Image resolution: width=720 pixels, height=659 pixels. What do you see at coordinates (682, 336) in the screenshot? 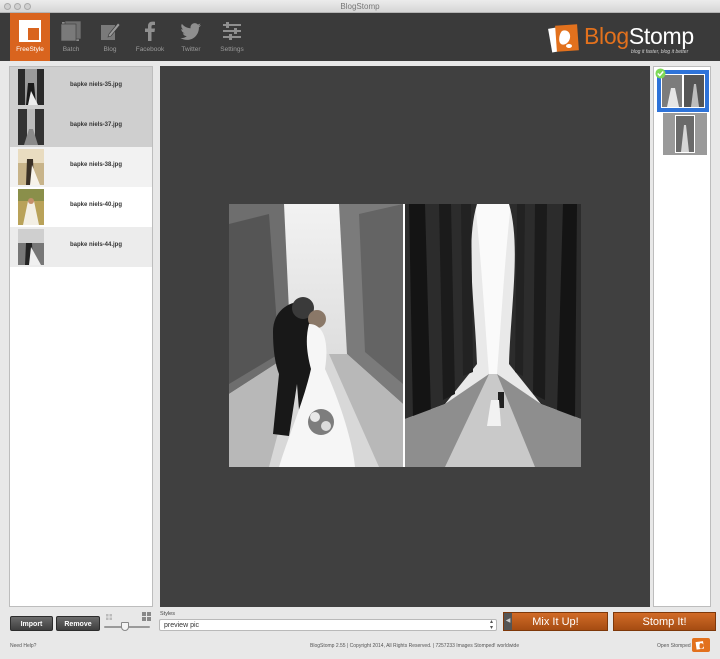
I see `layout-picker` at bounding box center [682, 336].